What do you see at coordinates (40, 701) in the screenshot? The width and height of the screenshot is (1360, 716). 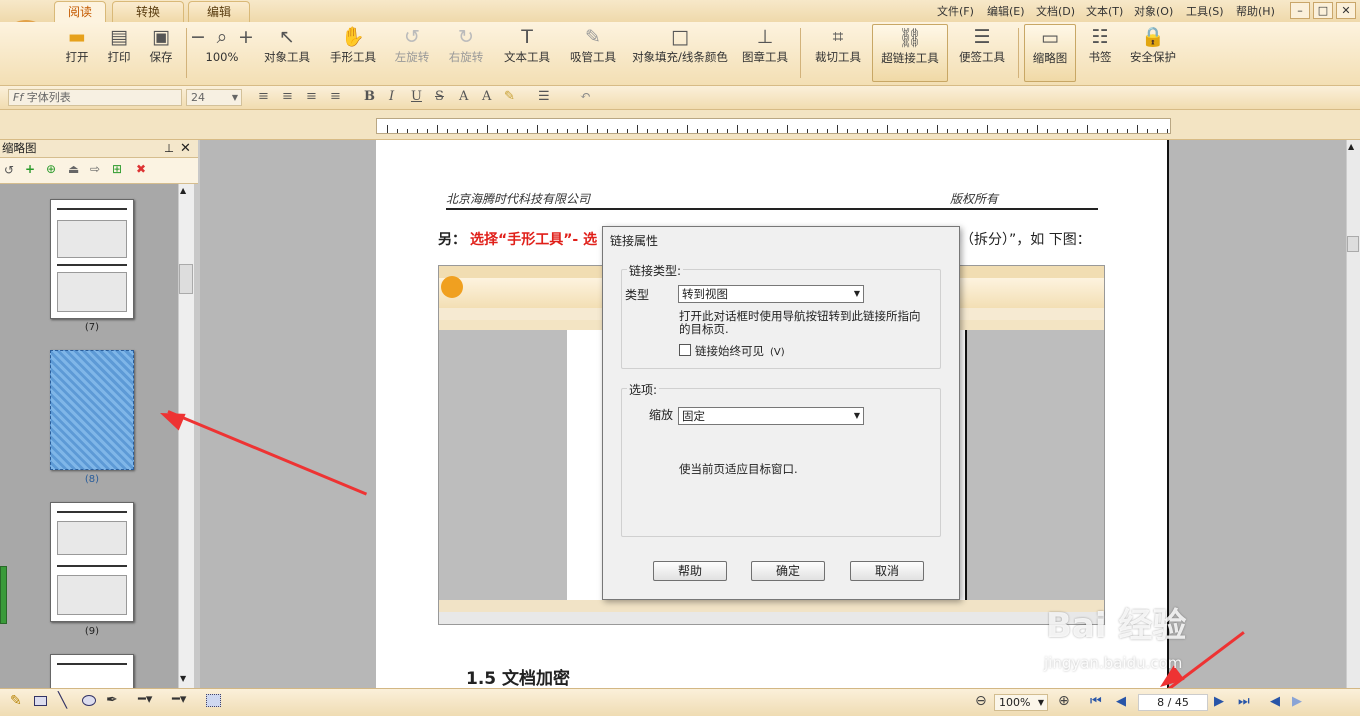 I see `rectangle-icon` at bounding box center [40, 701].